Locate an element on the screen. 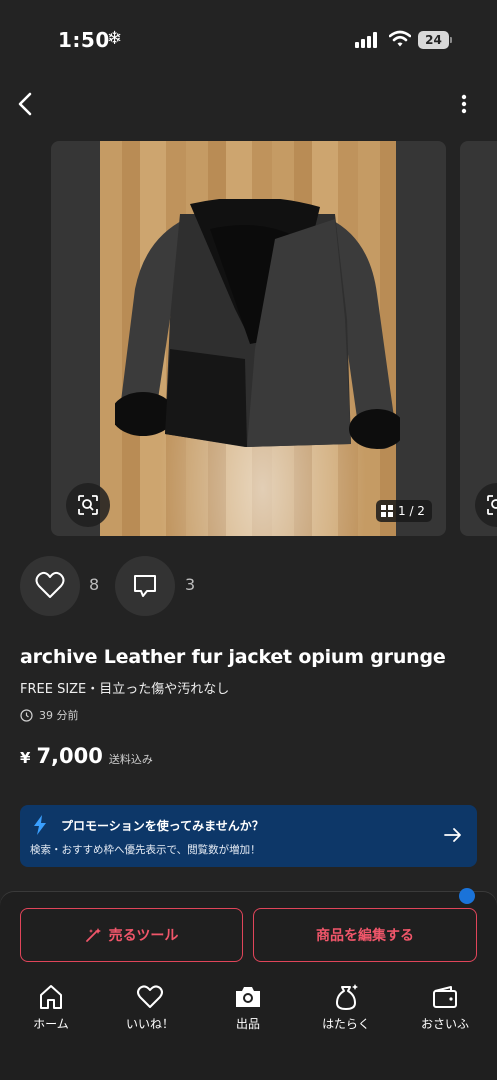 This screenshot has width=497, height=1080. comment-icon is located at coordinates (145, 586).